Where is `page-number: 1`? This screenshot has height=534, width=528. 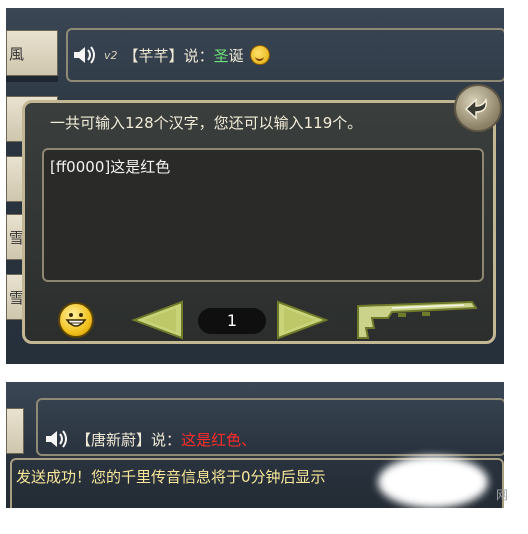 page-number: 1 is located at coordinates (232, 321).